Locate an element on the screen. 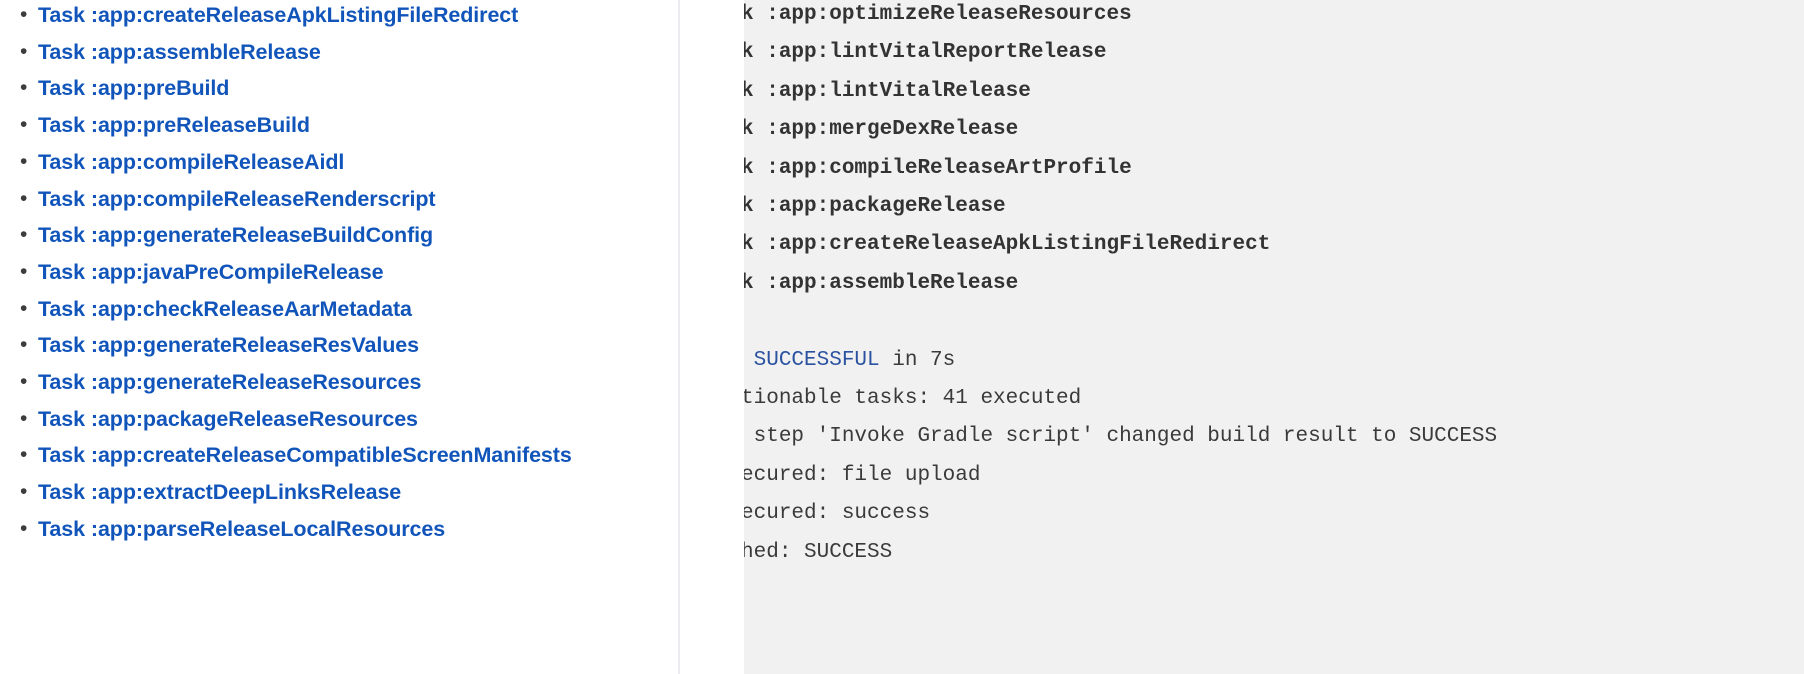  list-item: Task :app:compileReleaseRenderscript is located at coordinates (320, 199).